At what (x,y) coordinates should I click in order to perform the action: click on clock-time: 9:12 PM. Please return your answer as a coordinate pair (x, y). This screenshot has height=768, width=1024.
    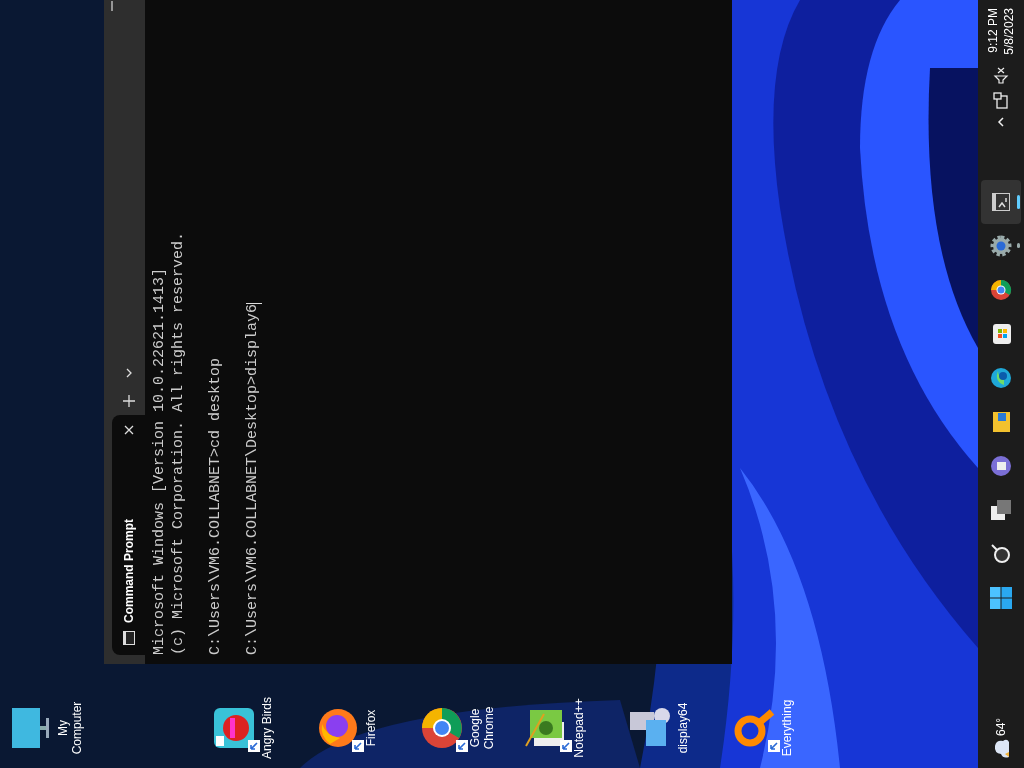
    Looking at the image, I should click on (993, 30).